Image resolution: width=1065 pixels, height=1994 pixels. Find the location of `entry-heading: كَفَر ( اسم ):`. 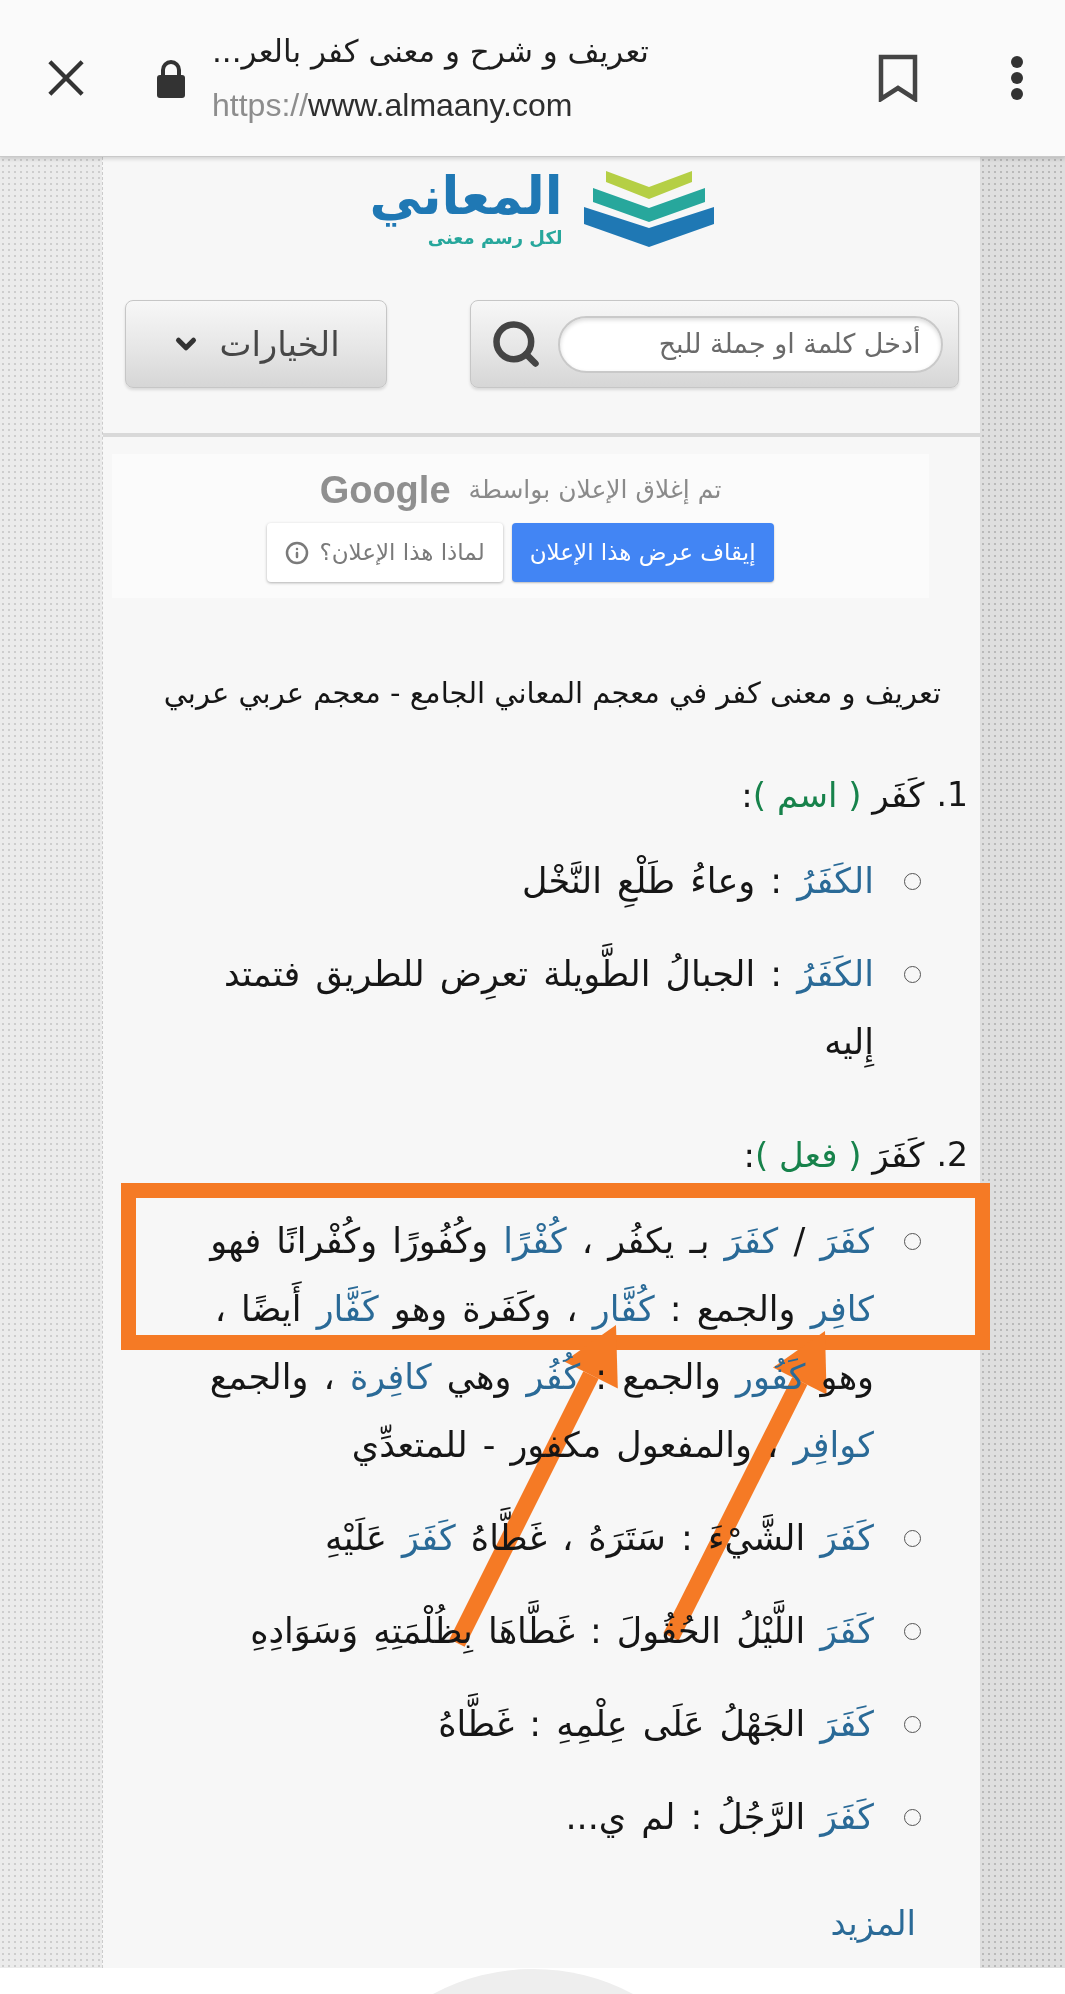

entry-heading: كَفَر ( اسم ): is located at coordinates (833, 795).